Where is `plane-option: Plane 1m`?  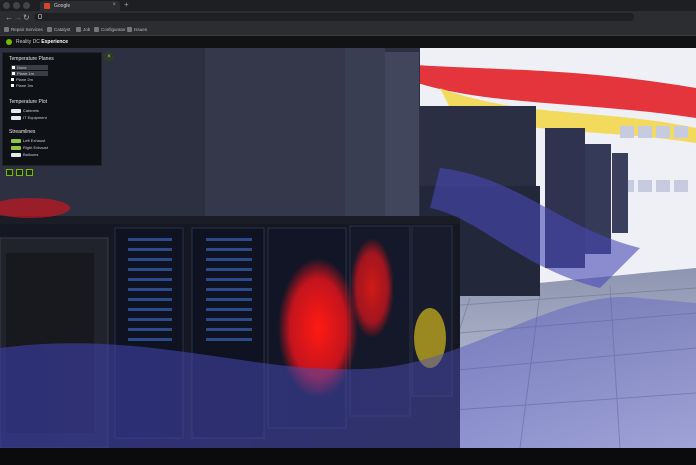 plane-option: Plane 1m is located at coordinates (29, 73).